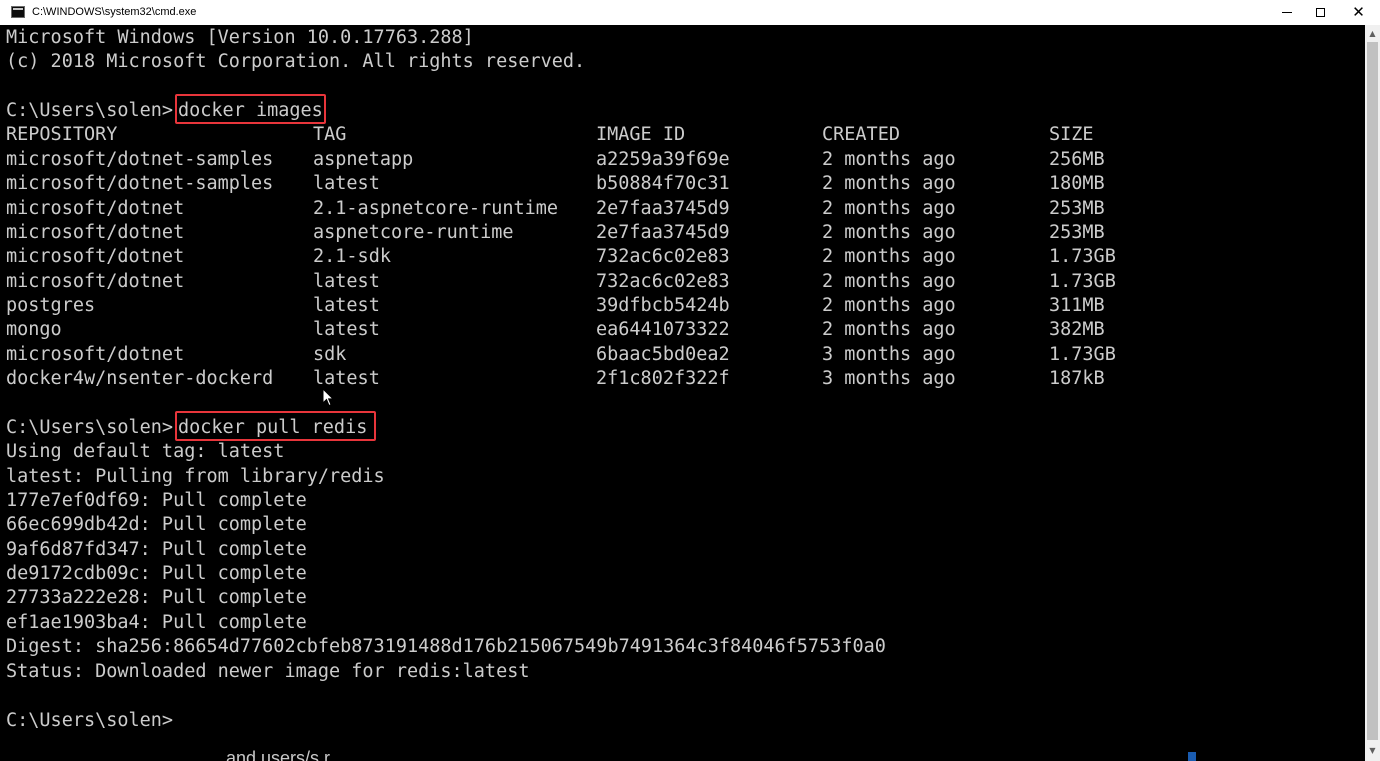 The width and height of the screenshot is (1380, 761). Describe the element at coordinates (861, 134) in the screenshot. I see `header-created: CREATED` at that location.